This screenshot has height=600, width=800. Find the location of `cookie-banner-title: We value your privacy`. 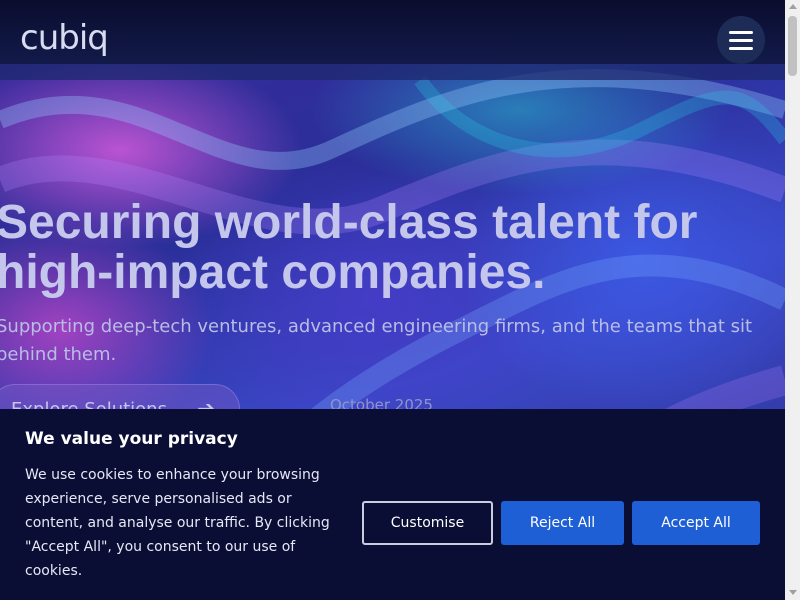

cookie-banner-title: We value your privacy is located at coordinates (131, 439).